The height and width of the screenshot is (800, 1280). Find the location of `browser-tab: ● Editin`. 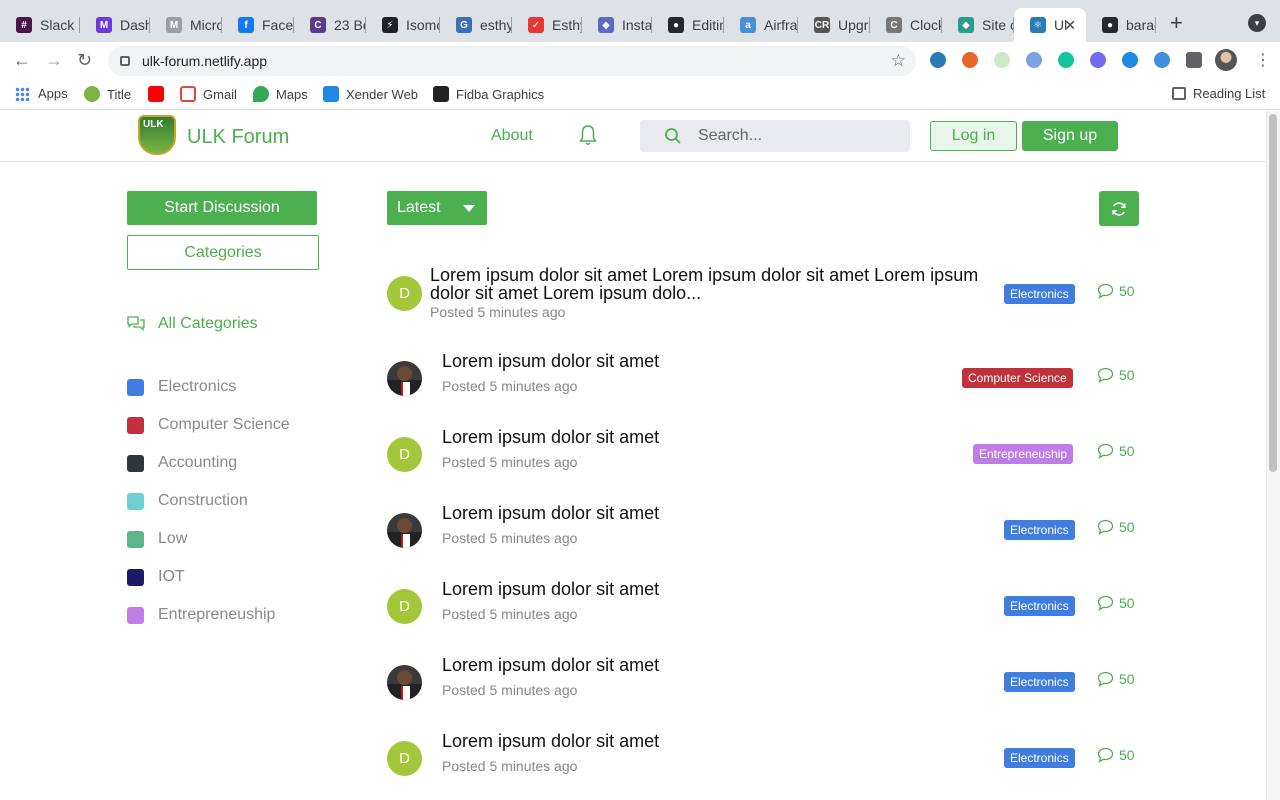

browser-tab: ● Editin is located at coordinates (688, 25).